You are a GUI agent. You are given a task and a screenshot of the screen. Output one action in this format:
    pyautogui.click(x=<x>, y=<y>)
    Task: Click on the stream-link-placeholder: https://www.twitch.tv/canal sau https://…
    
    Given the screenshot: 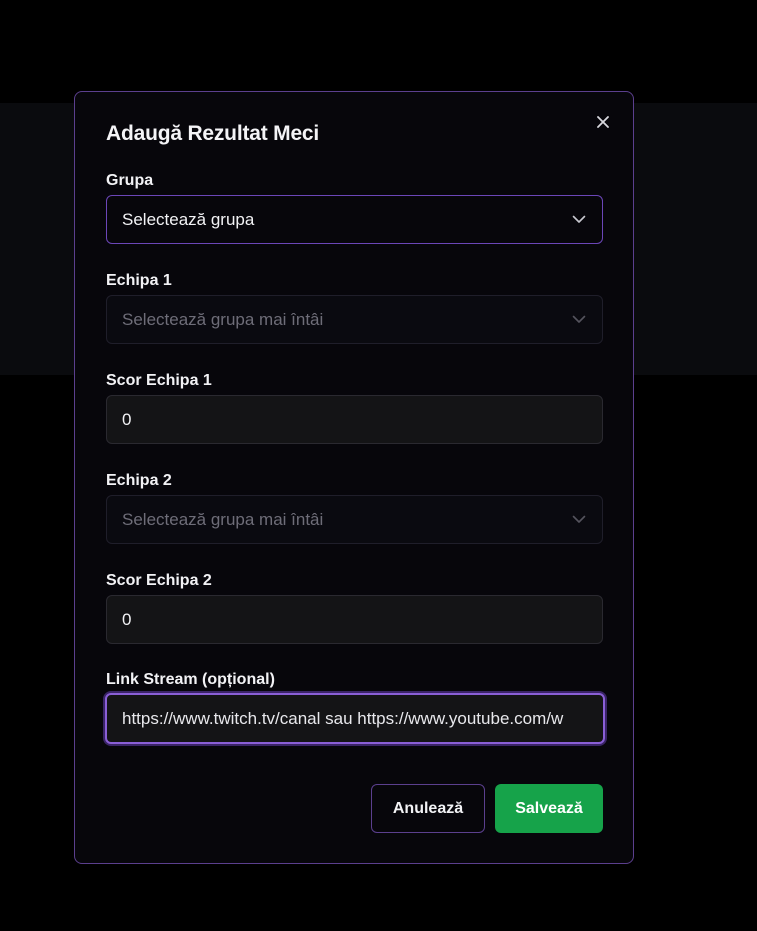 What is the action you would take?
    pyautogui.click(x=343, y=718)
    